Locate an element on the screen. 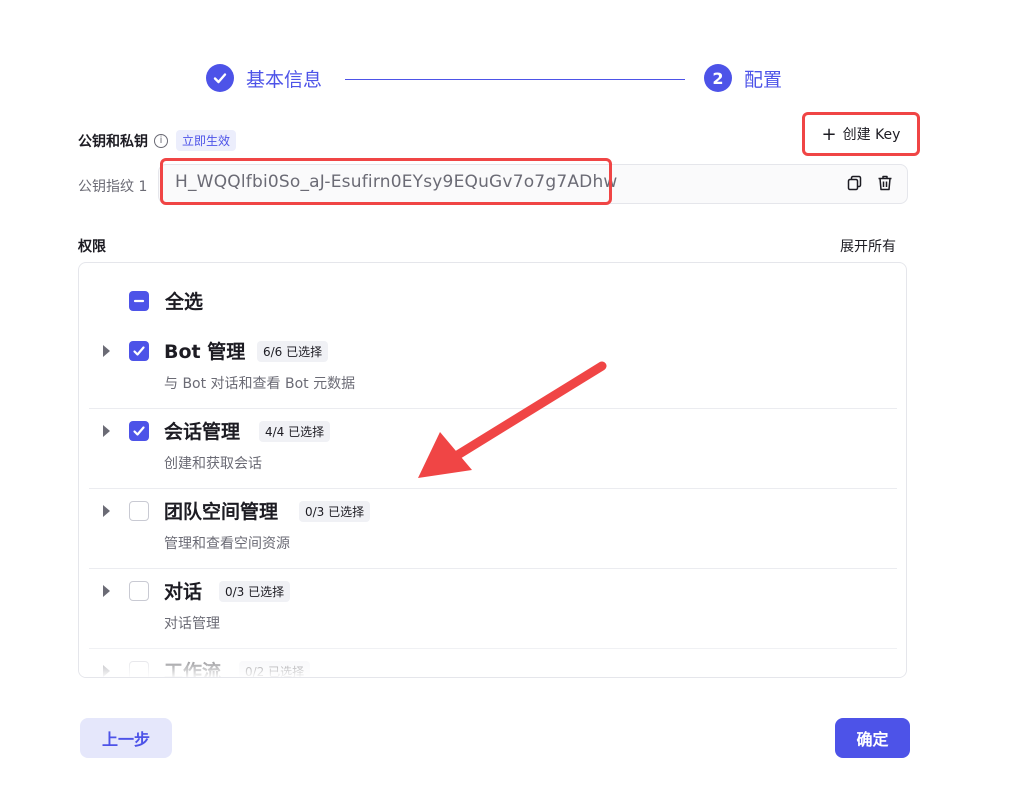 Image resolution: width=1028 pixels, height=795 pixels. permission-count-badge: 6/6 已选择 is located at coordinates (293, 351).